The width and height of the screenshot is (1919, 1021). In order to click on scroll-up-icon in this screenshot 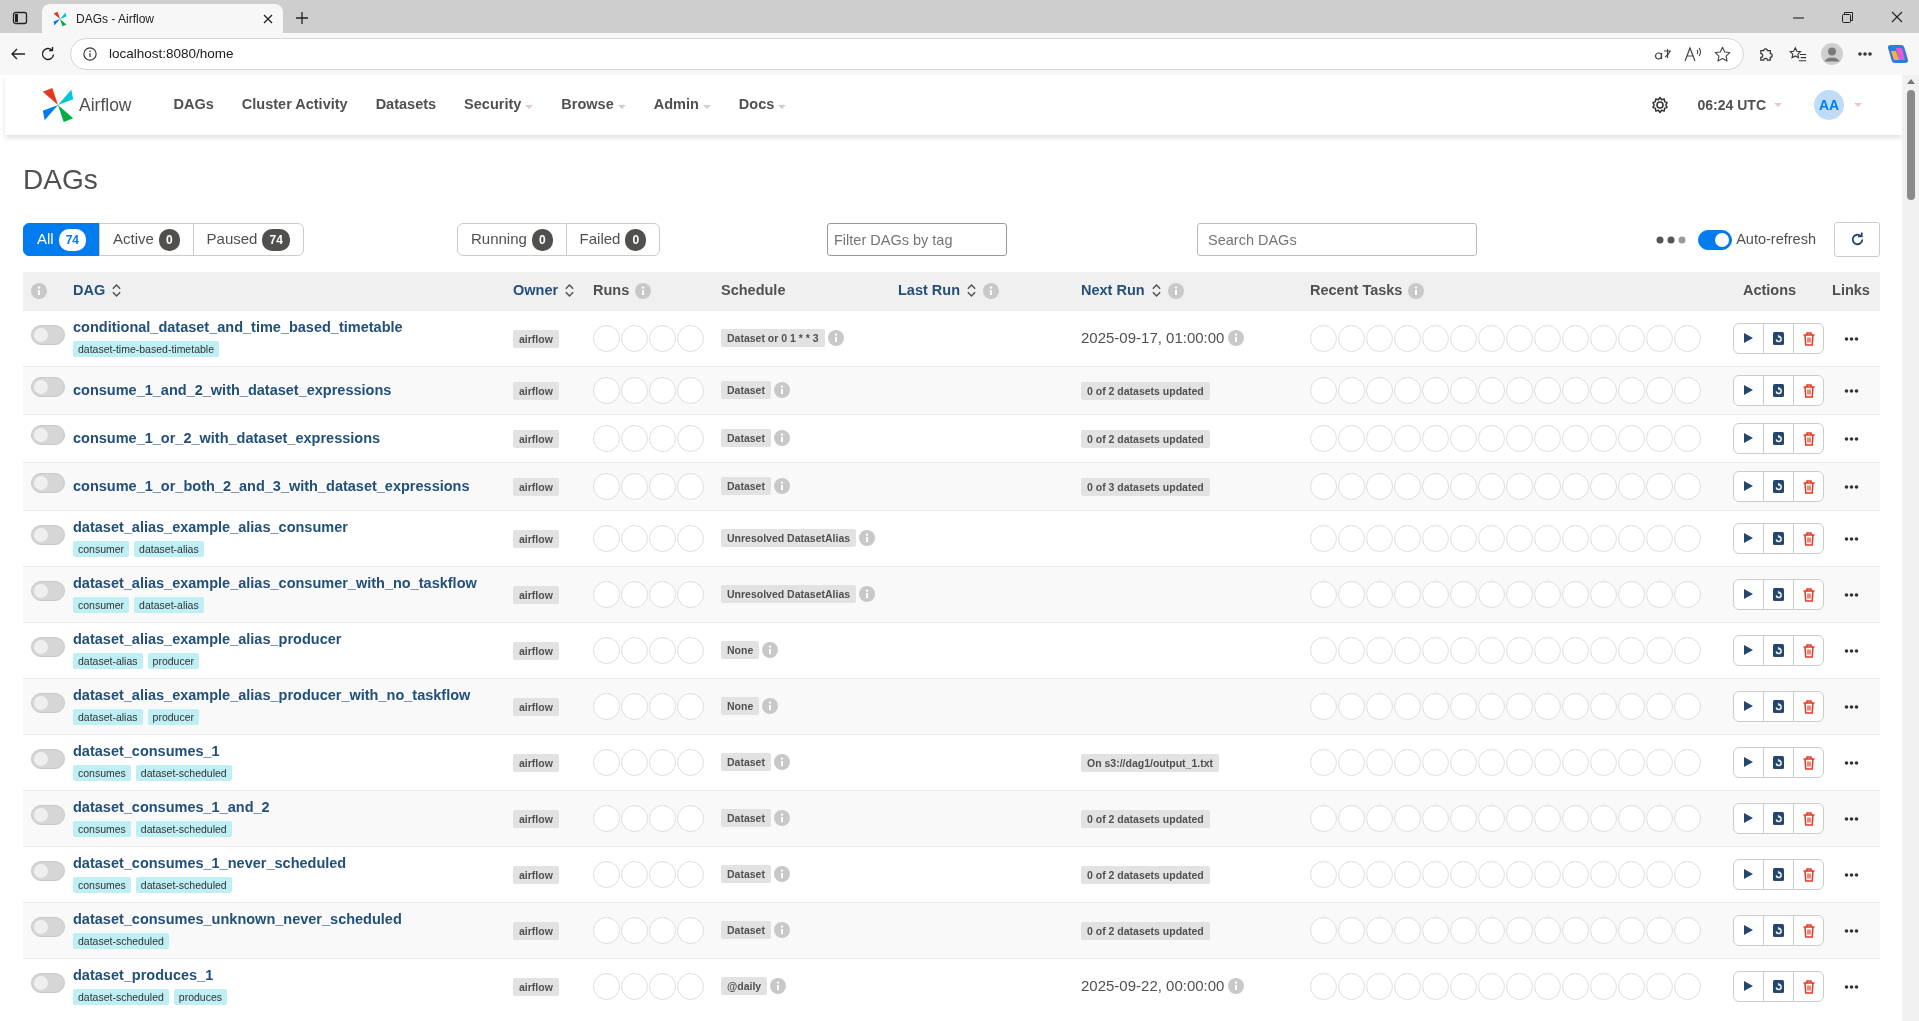, I will do `click(1910, 81)`.